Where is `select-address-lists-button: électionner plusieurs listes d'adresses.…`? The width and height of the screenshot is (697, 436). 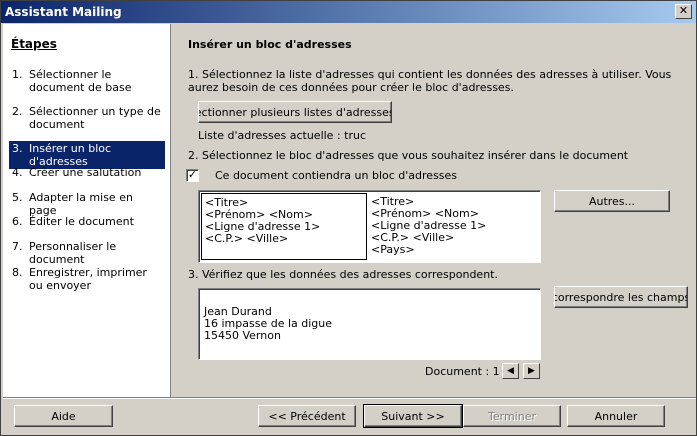
select-address-lists-button: électionner plusieurs listes d'adresses.… is located at coordinates (295, 112).